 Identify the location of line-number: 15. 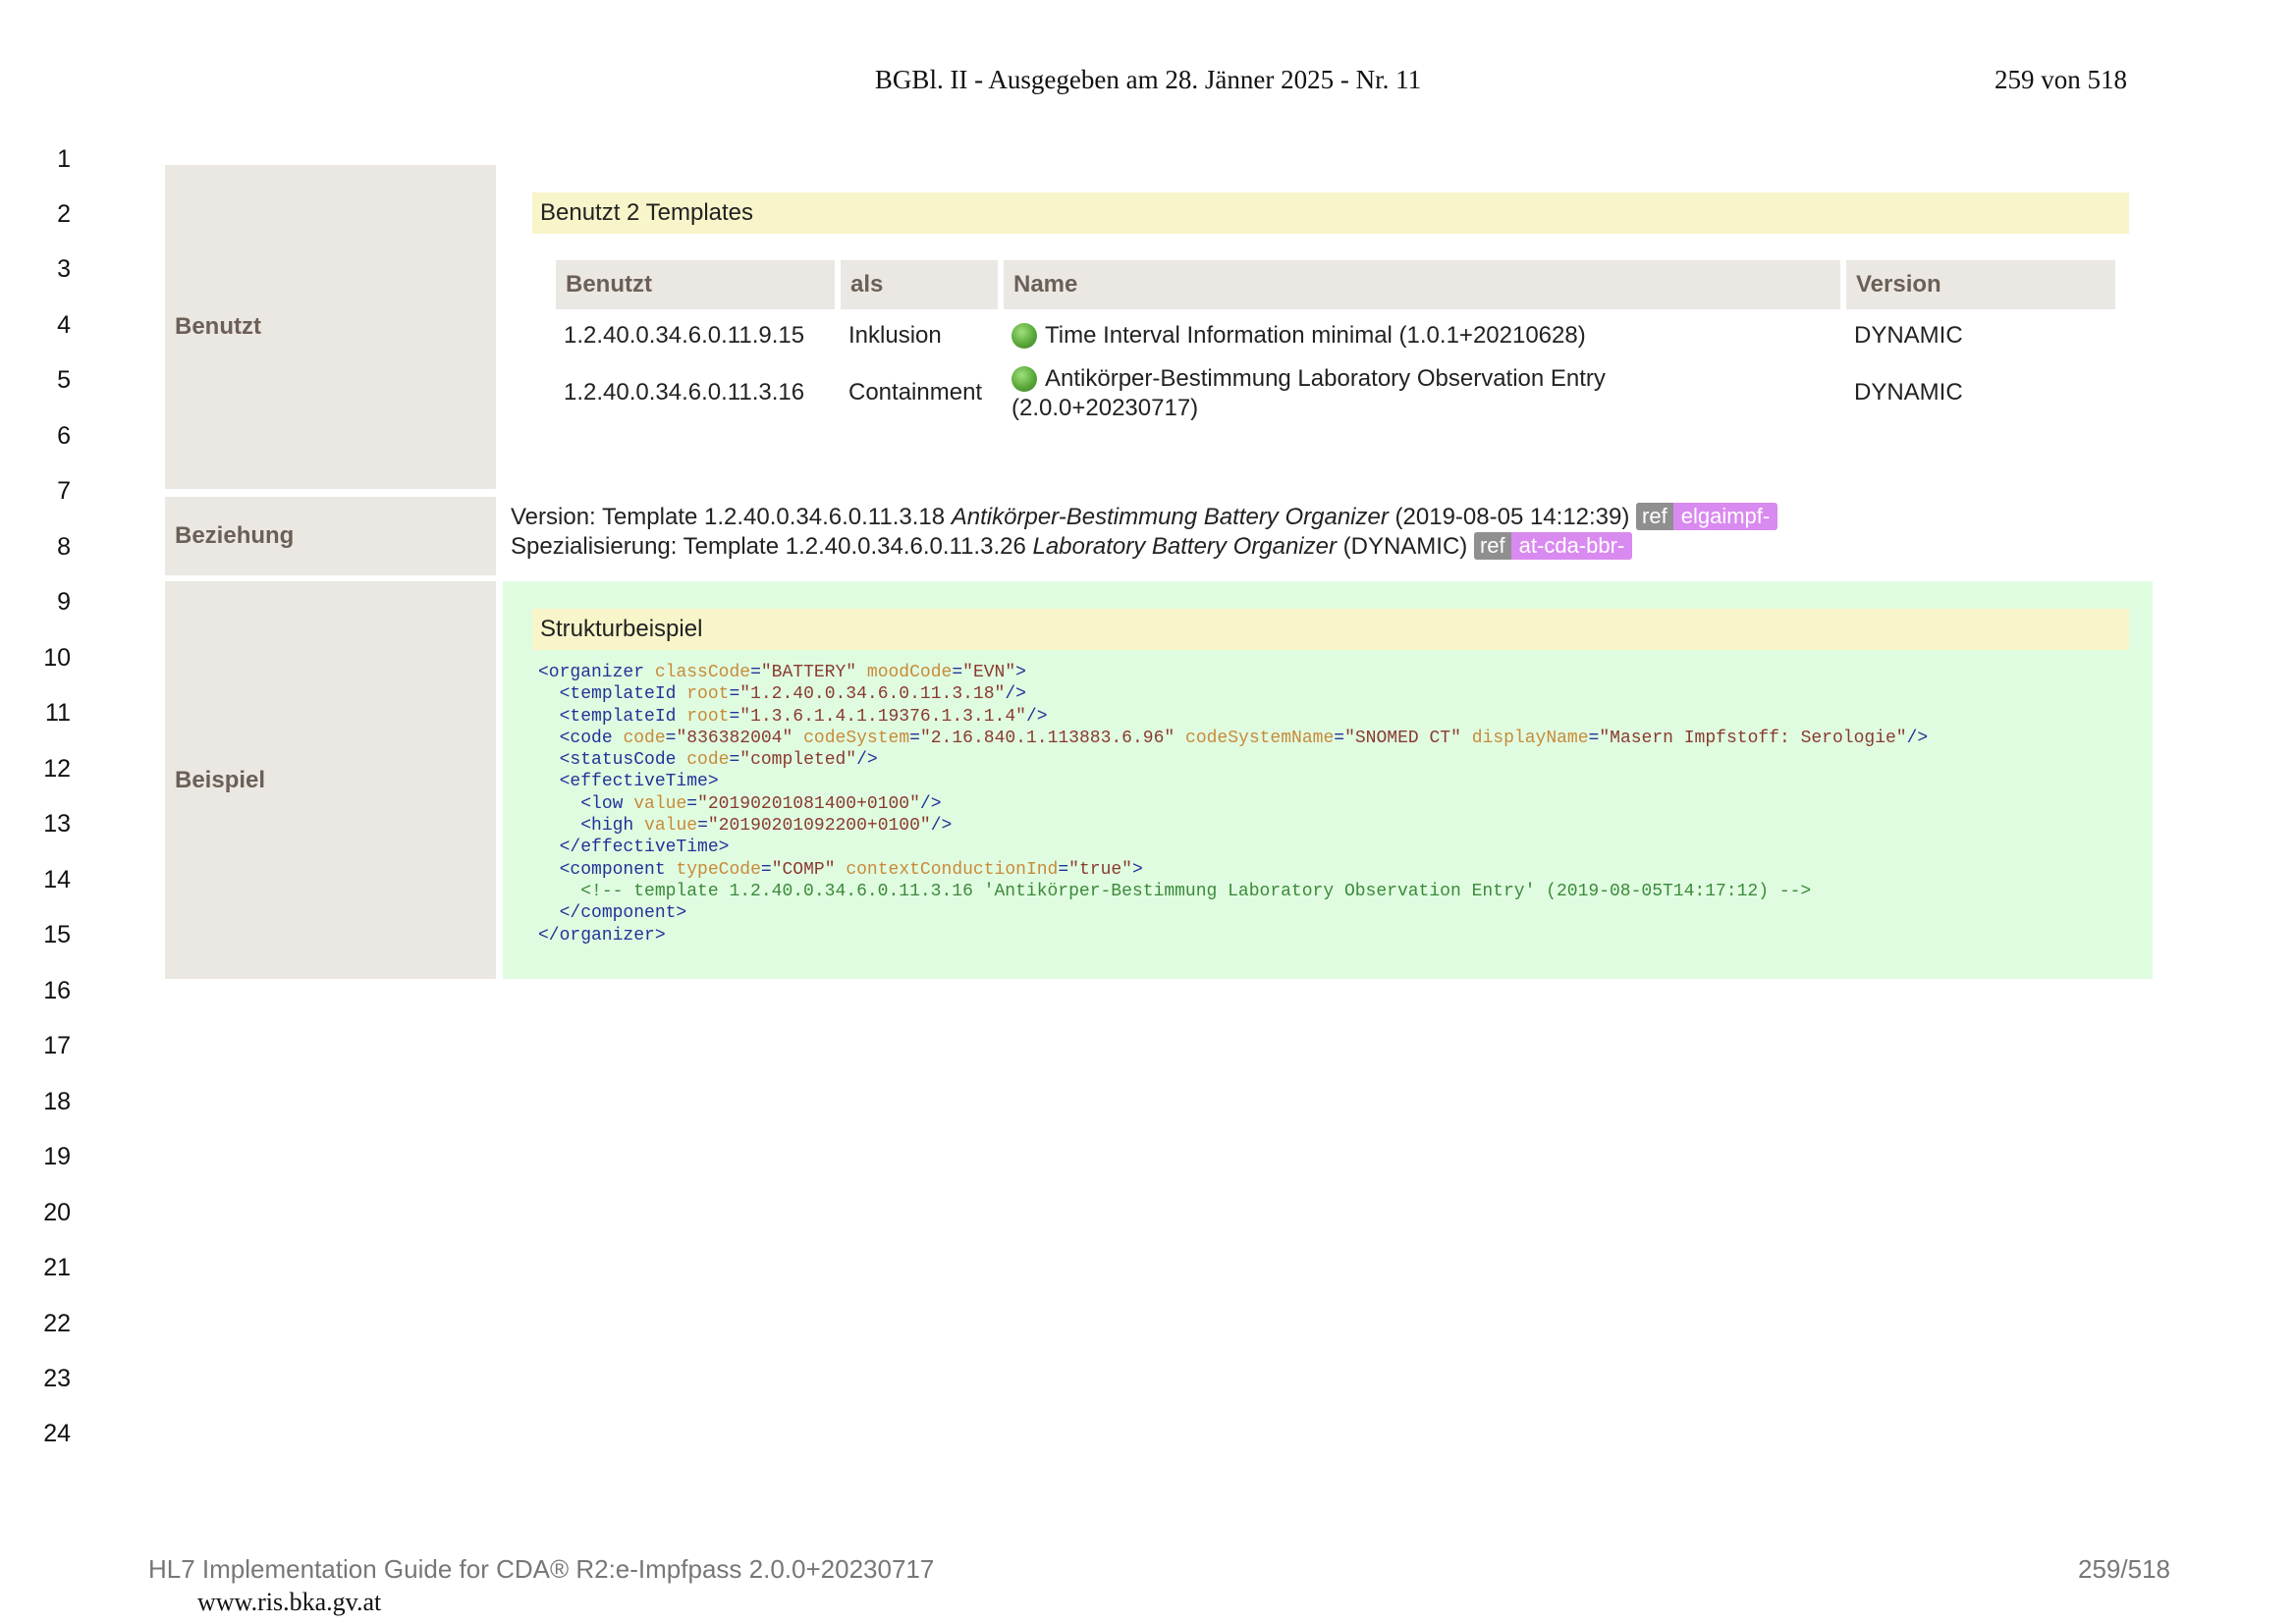
(57, 934).